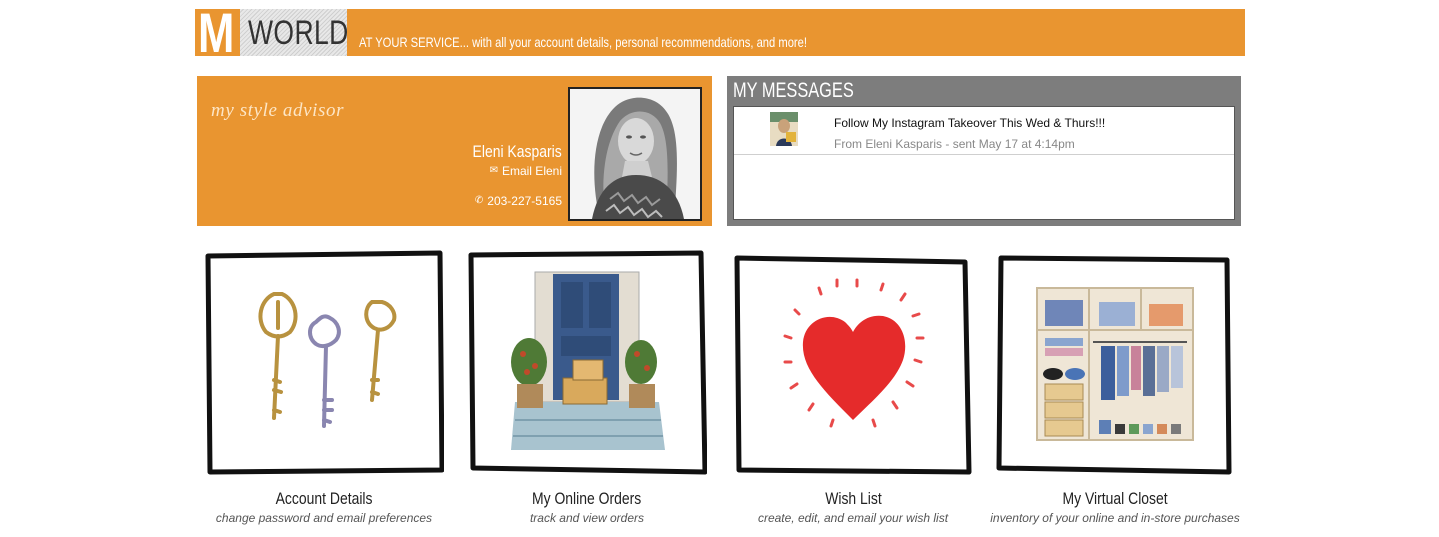 The width and height of the screenshot is (1439, 537). Describe the element at coordinates (1114, 365) in the screenshot. I see `closet-icon` at that location.